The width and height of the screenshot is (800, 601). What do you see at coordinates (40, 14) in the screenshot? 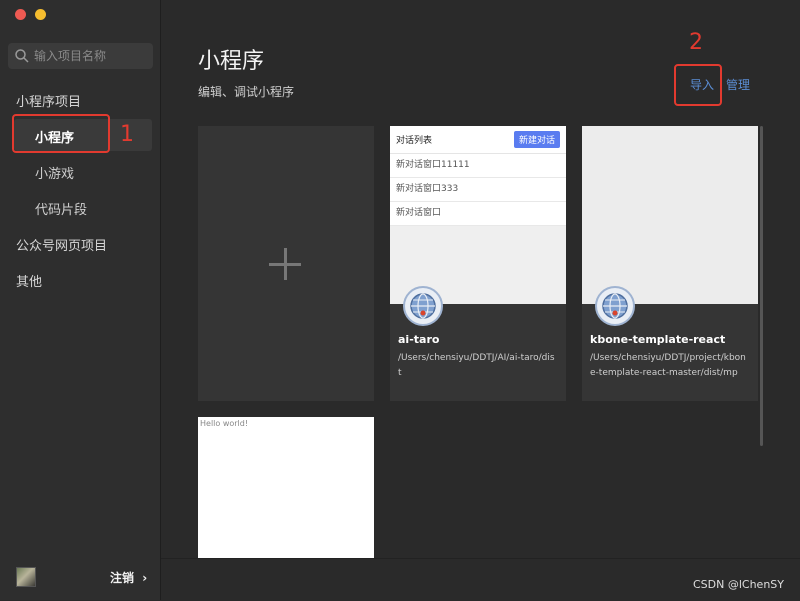
I see `minimize-window-button` at bounding box center [40, 14].